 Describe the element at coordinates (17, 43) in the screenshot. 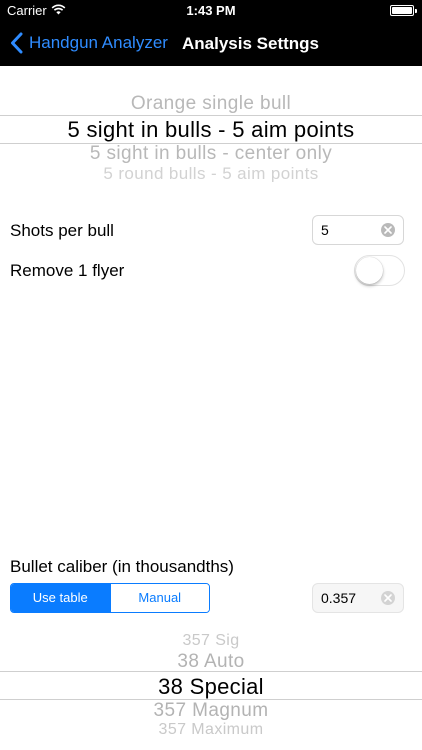

I see `chevron-left-icon` at that location.